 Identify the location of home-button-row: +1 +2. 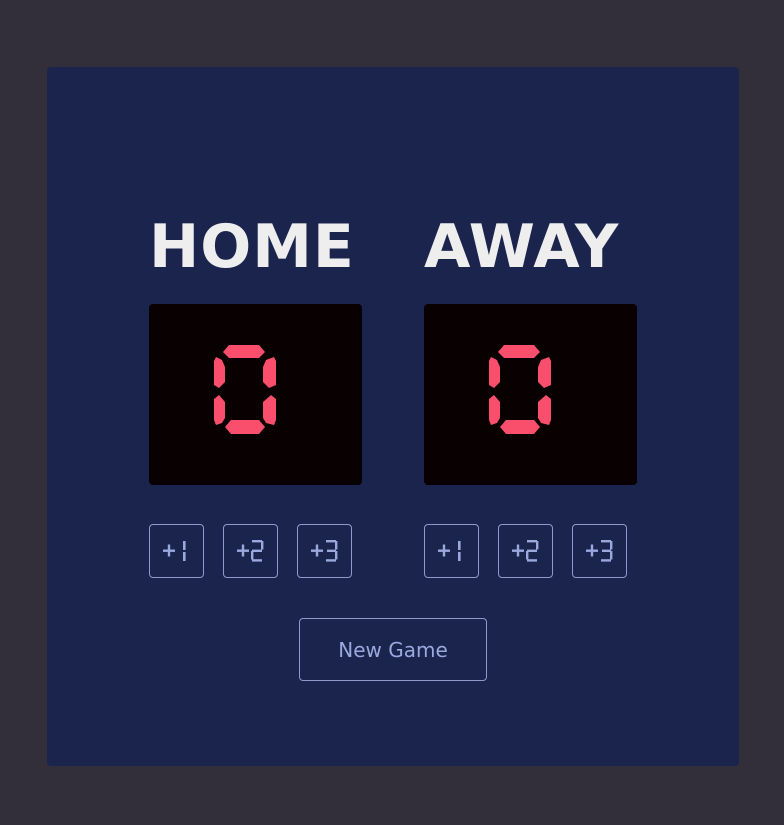
(259, 552).